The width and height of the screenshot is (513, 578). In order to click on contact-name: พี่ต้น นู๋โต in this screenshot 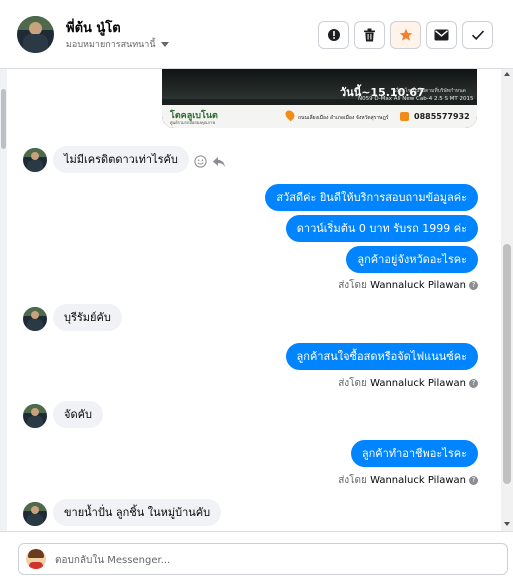, I will do `click(93, 27)`.